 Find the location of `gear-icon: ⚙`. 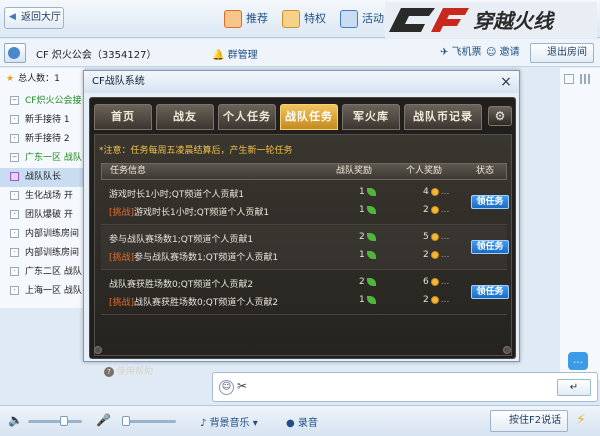

gear-icon: ⚙ is located at coordinates (500, 116).